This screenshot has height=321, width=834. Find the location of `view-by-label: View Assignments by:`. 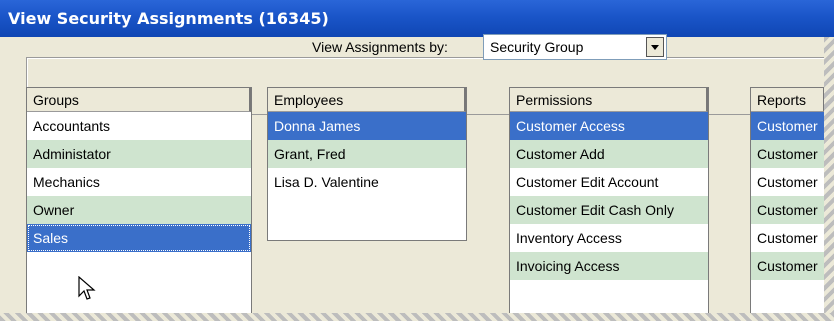

view-by-label: View Assignments by: is located at coordinates (380, 47).